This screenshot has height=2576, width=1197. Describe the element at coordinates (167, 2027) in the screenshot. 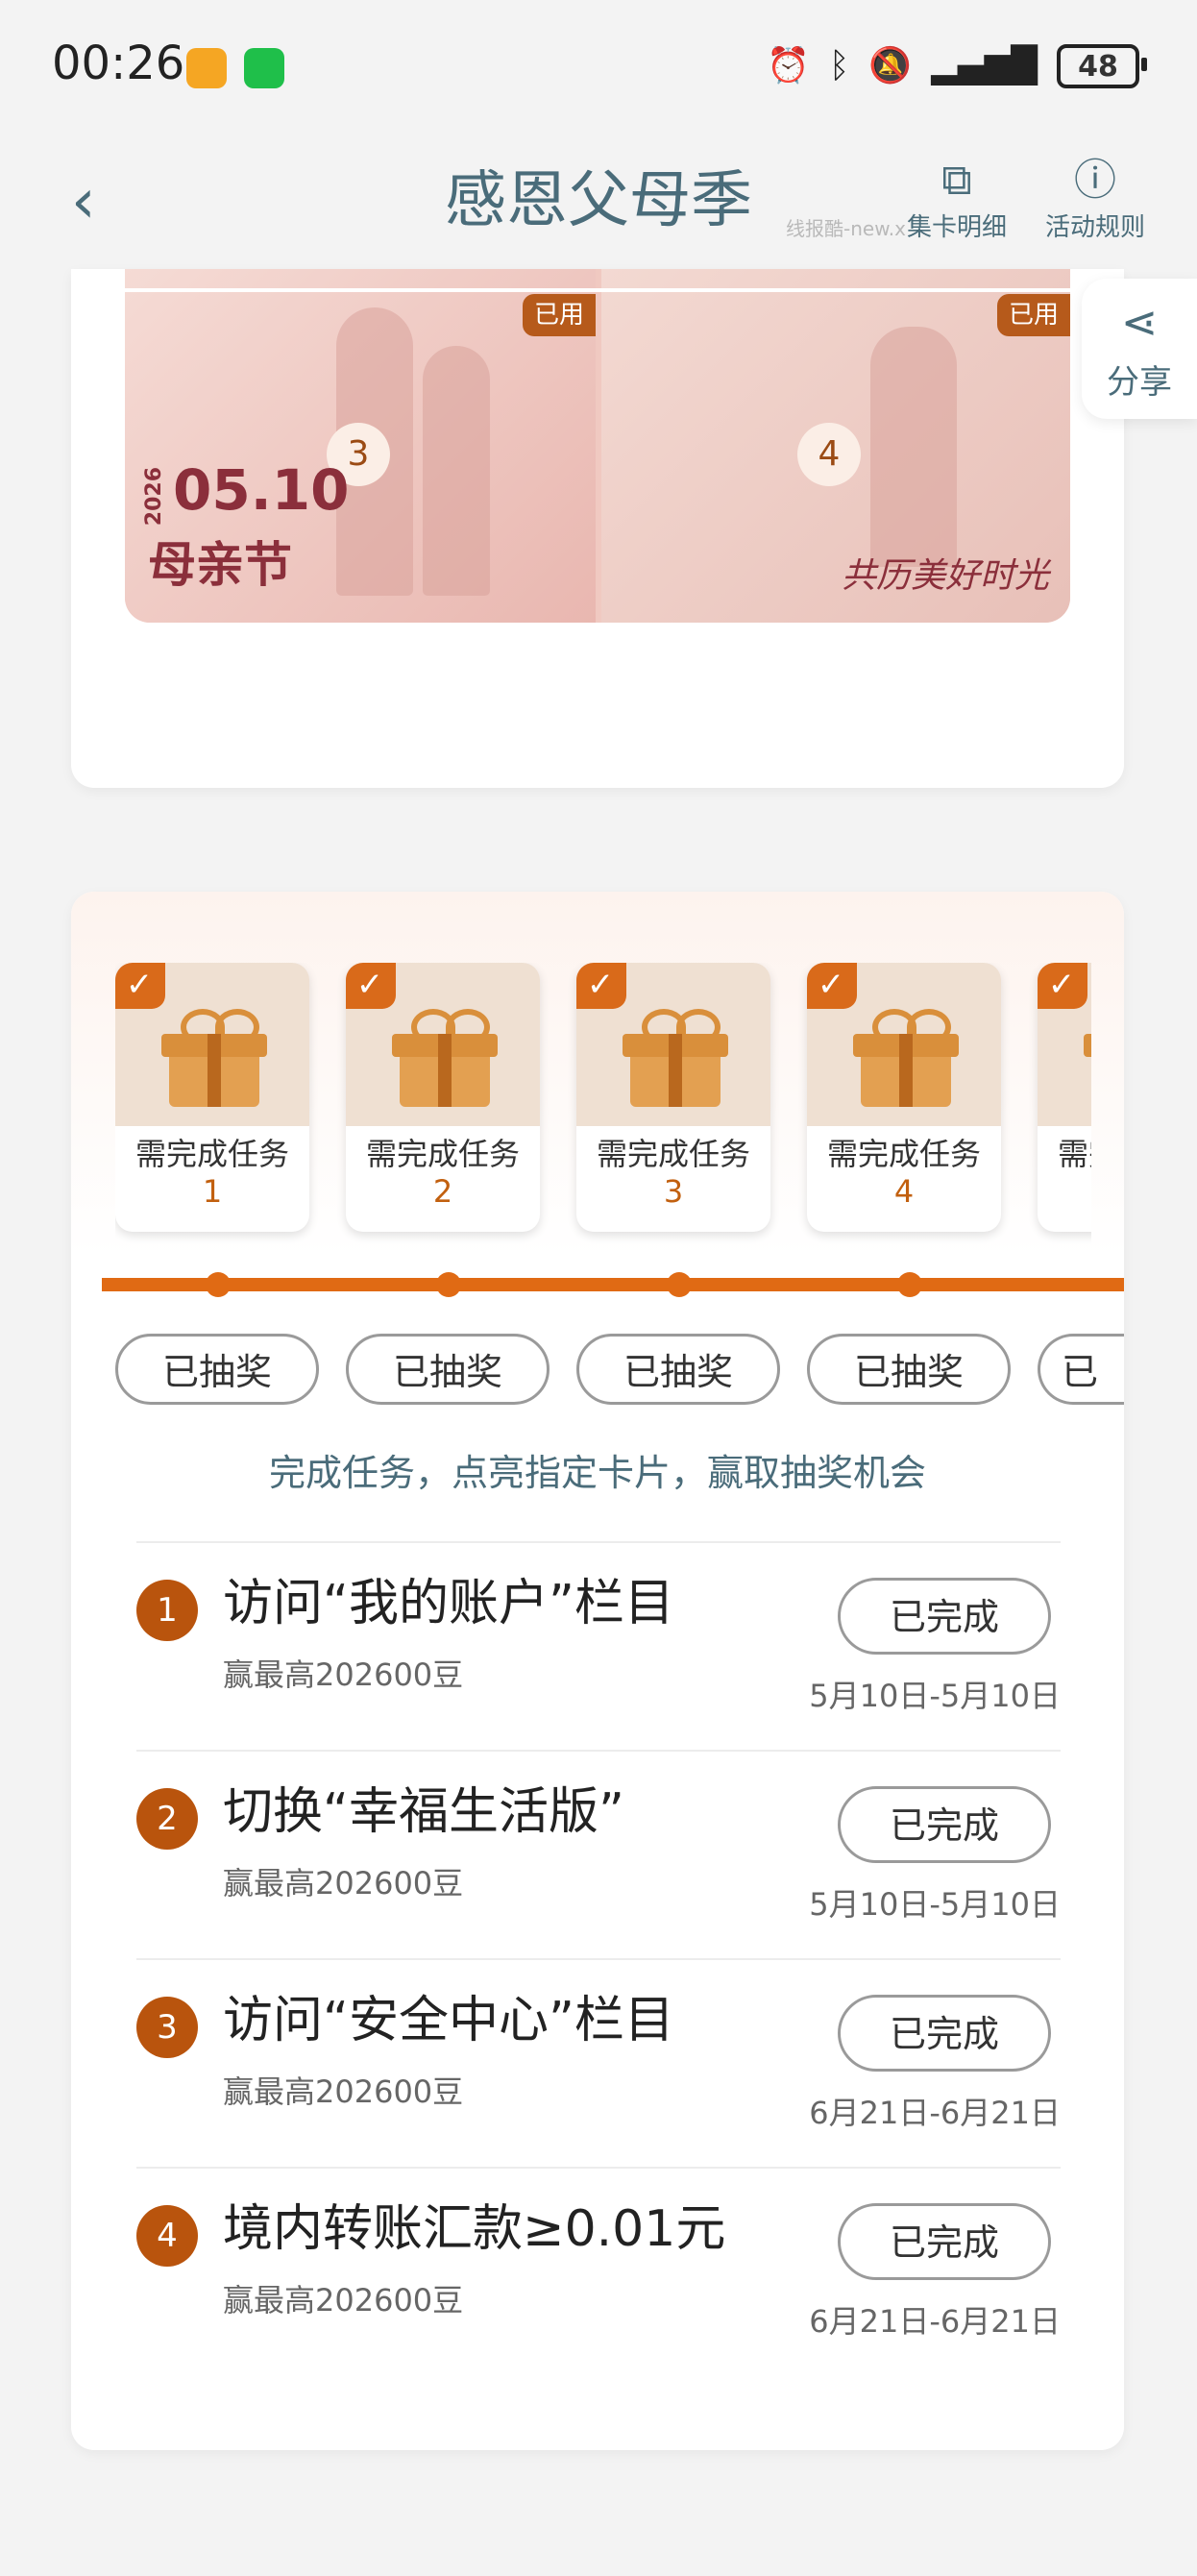

I see `task-number-badge: 3` at that location.